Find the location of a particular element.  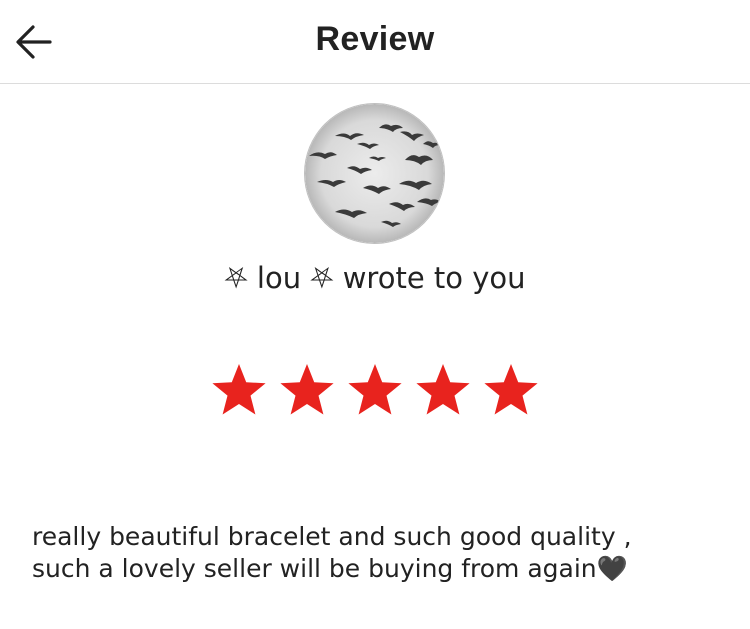

bat-avatar-image is located at coordinates (374, 173).